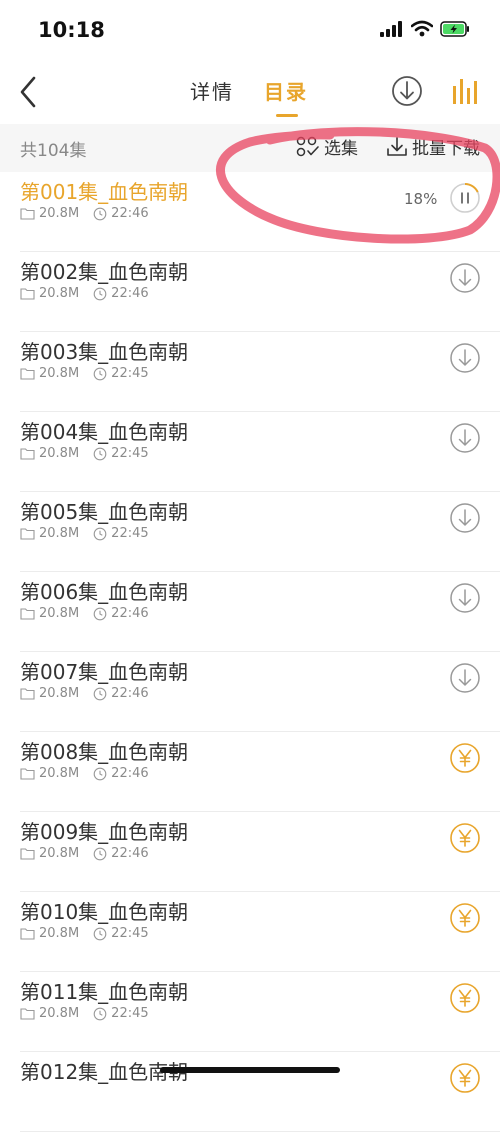  Describe the element at coordinates (287, 115) in the screenshot. I see `active-tab-indicator` at that location.